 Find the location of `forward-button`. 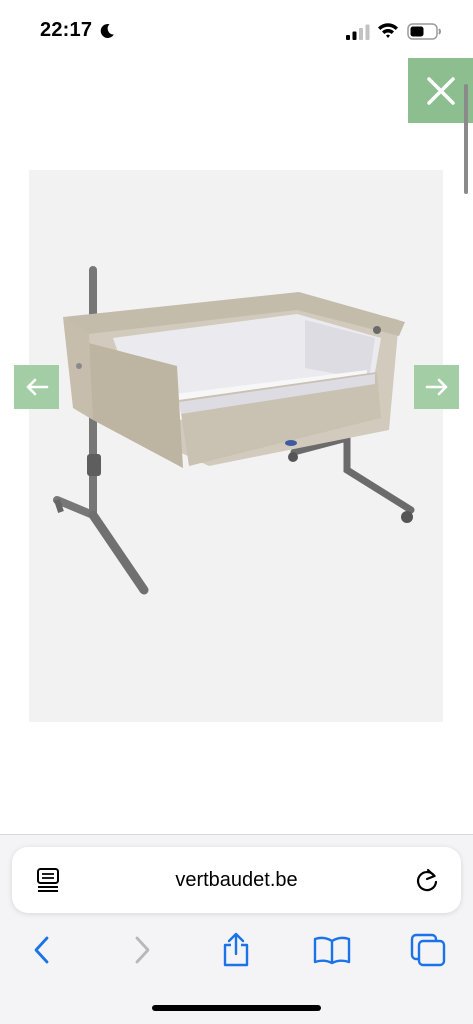

forward-button is located at coordinates (142, 950).